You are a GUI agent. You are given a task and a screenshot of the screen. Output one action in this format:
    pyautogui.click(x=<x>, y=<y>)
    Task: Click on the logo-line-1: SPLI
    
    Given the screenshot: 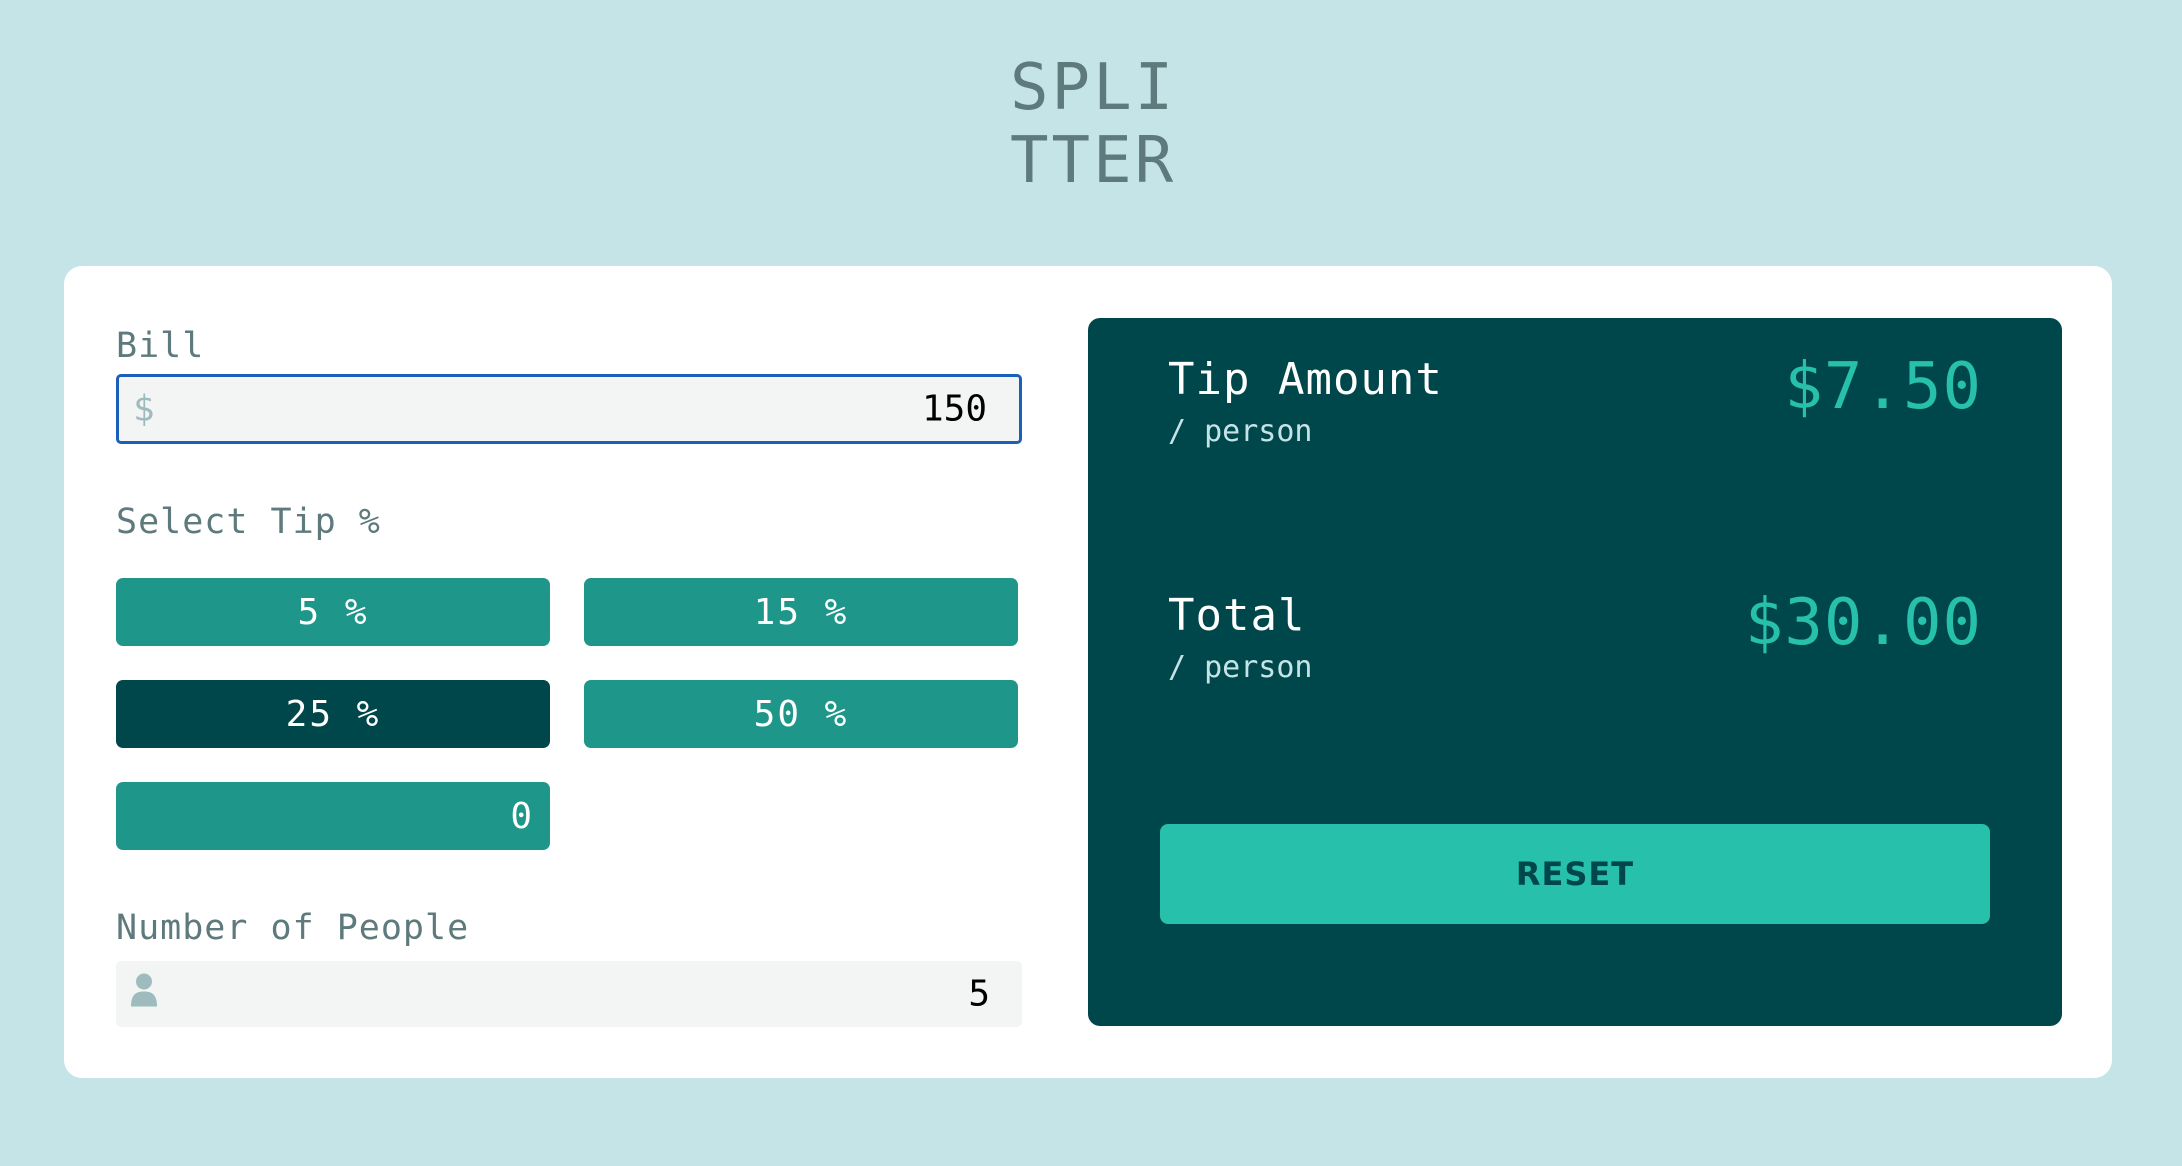 What is the action you would take?
    pyautogui.click(x=1093, y=88)
    